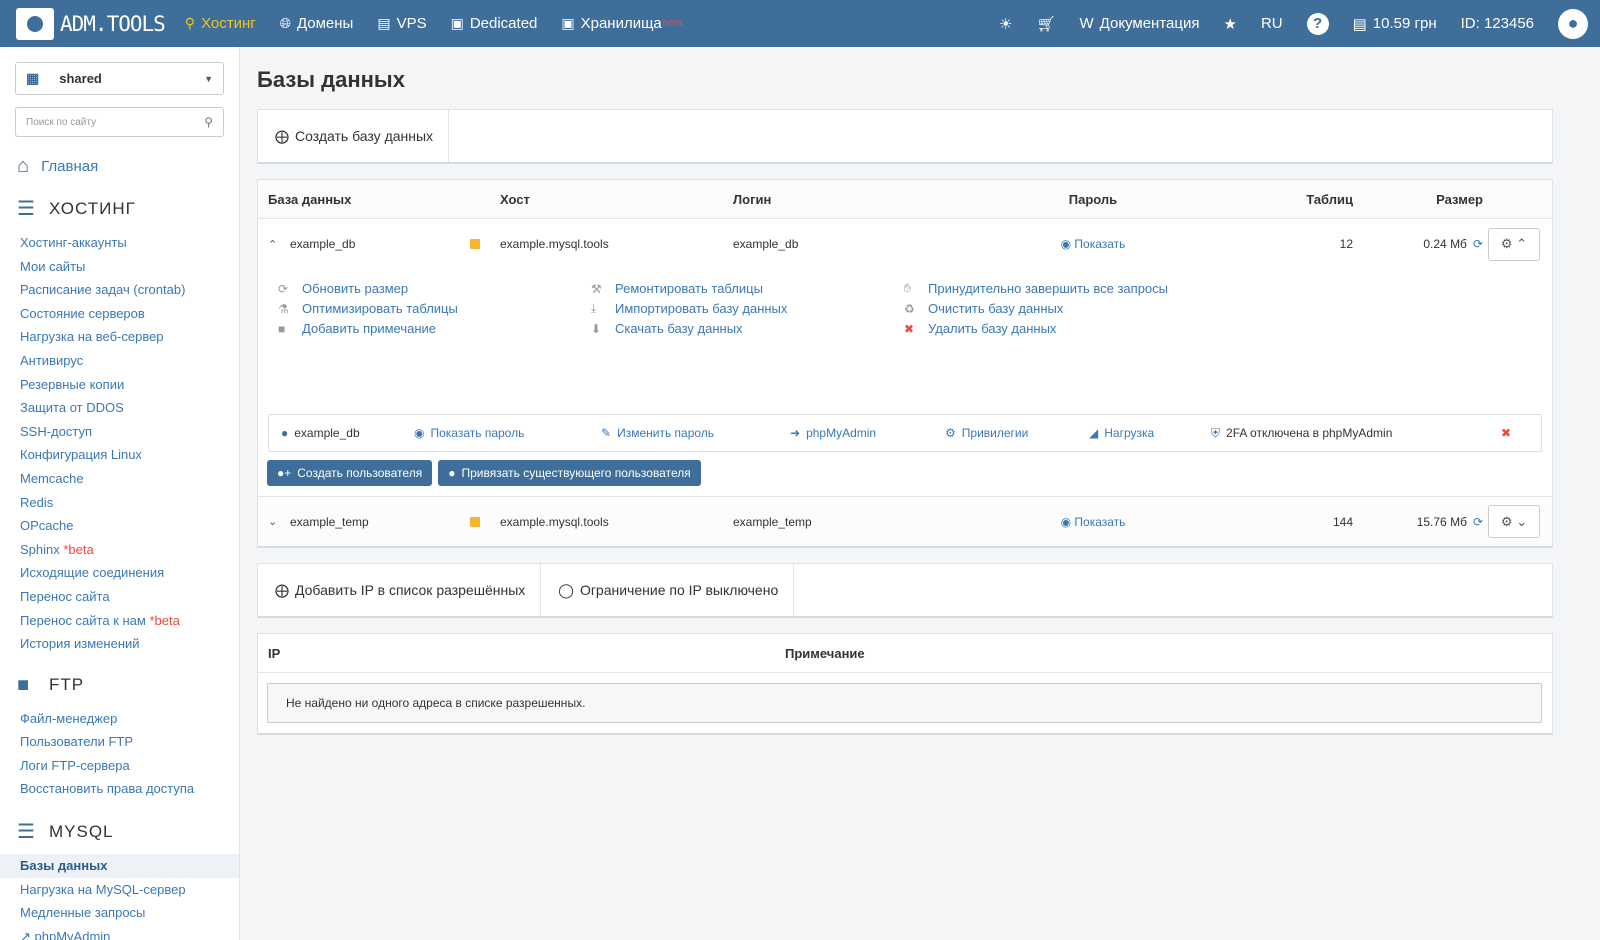 Image resolution: width=1600 pixels, height=940 pixels. Describe the element at coordinates (1005, 24) in the screenshot. I see `lightbulb-icon: ☀` at that location.